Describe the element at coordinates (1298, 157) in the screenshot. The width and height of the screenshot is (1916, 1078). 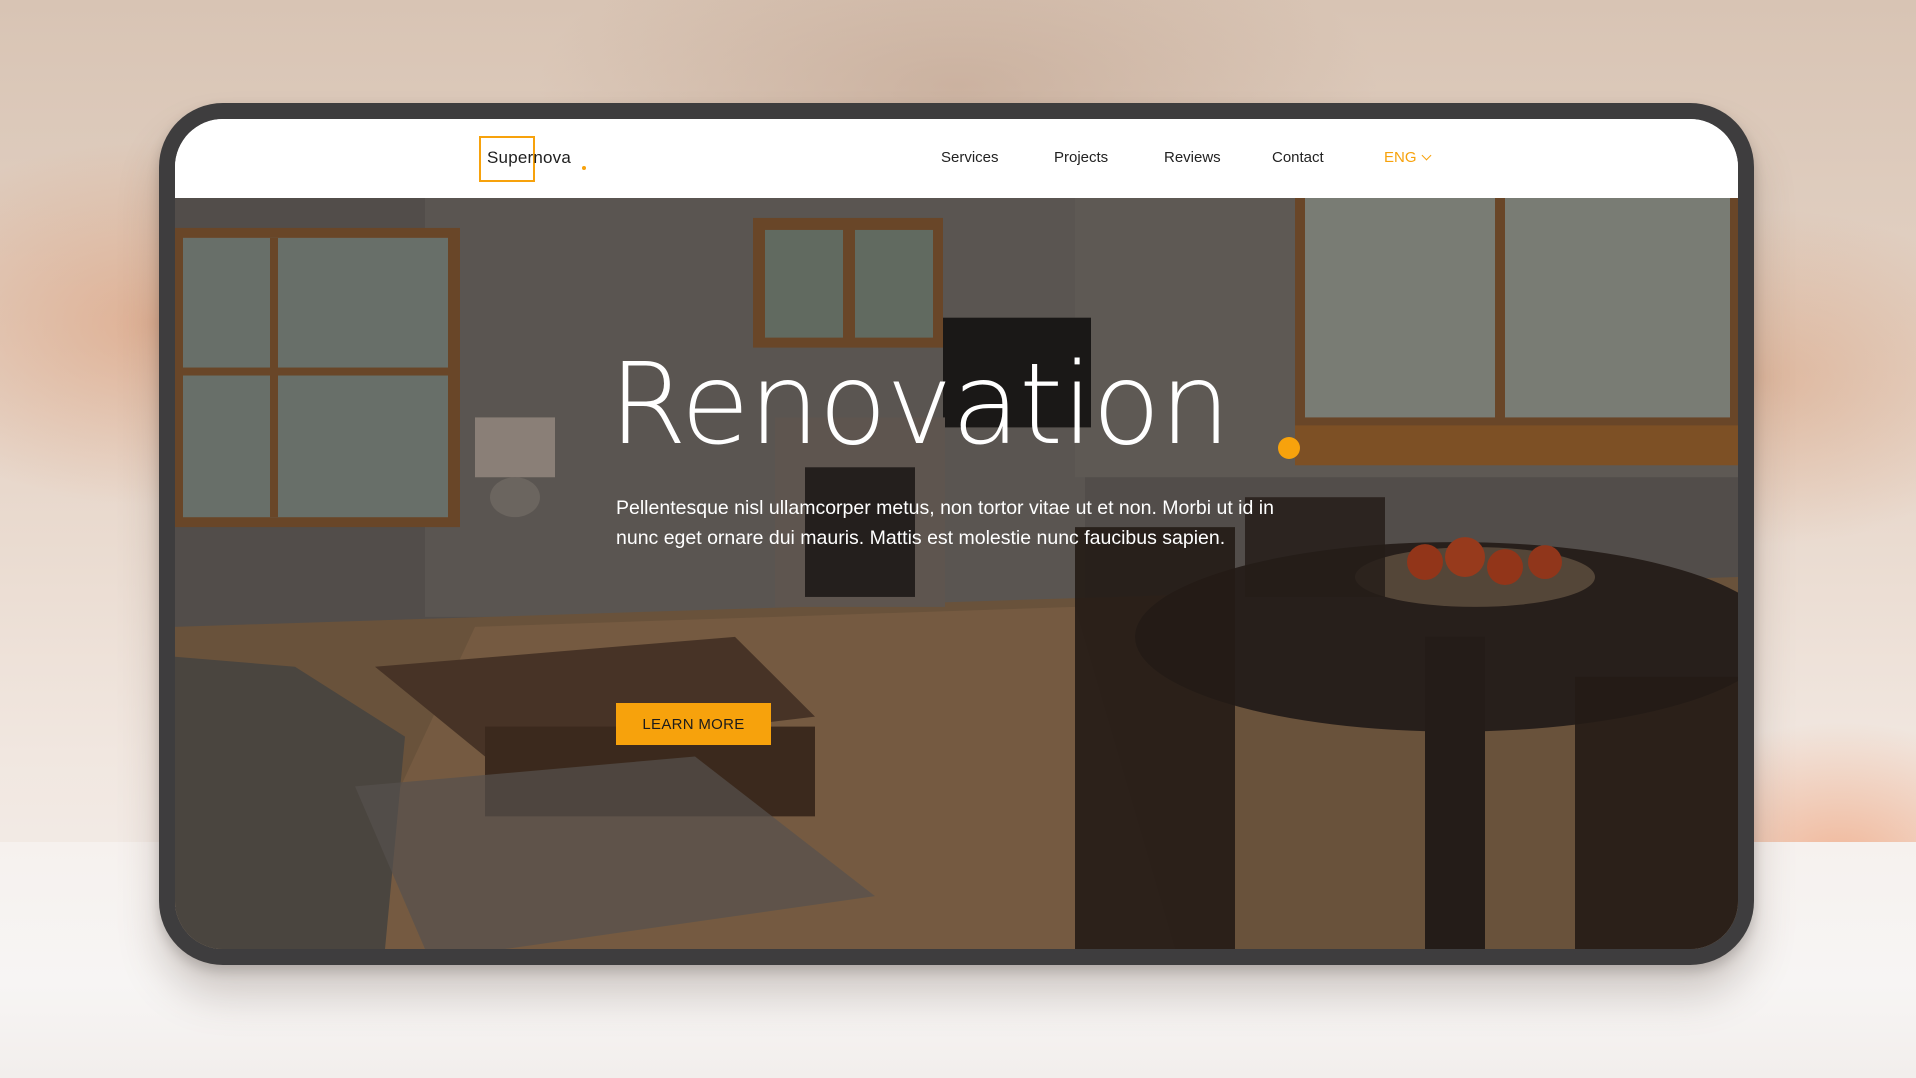
I see `nav-item-contact: Contact` at that location.